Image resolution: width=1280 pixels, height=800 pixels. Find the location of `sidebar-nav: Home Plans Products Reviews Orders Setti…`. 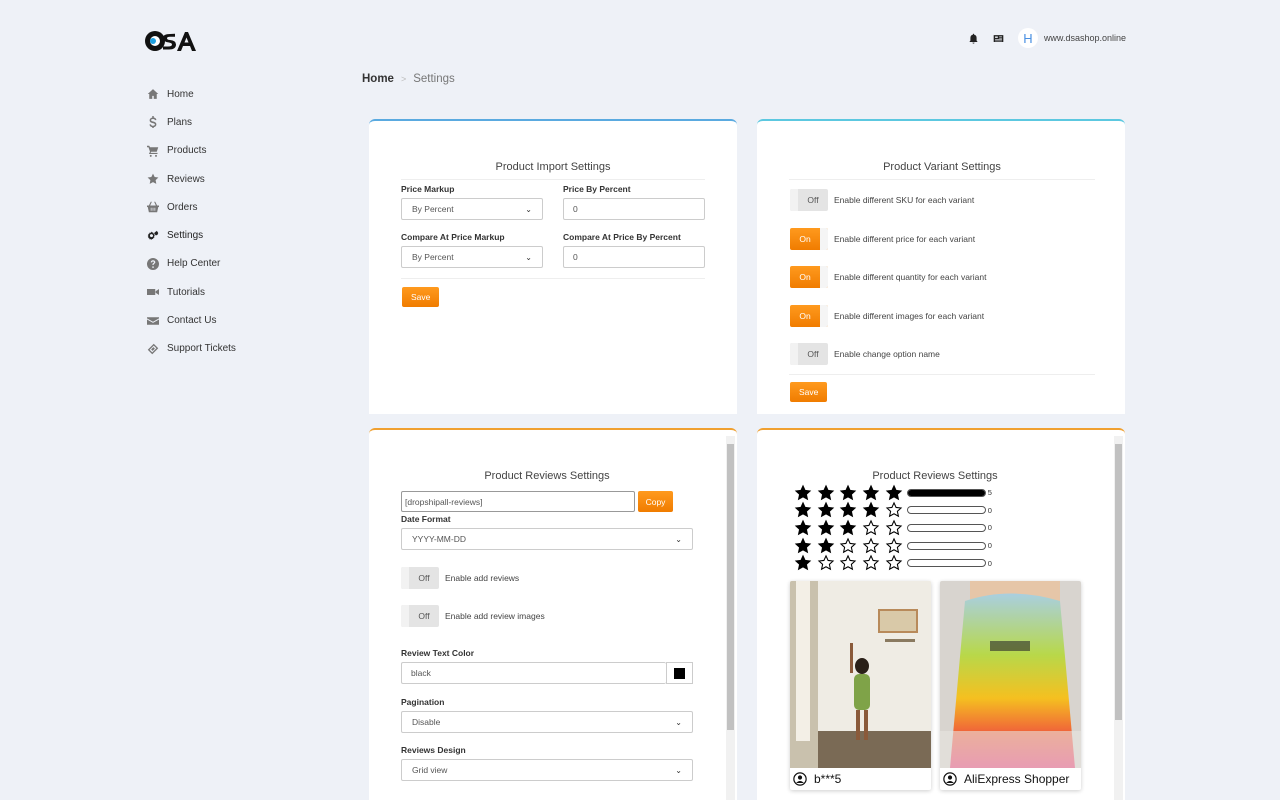

sidebar-nav: Home Plans Products Reviews Orders Setti… is located at coordinates (246, 221).